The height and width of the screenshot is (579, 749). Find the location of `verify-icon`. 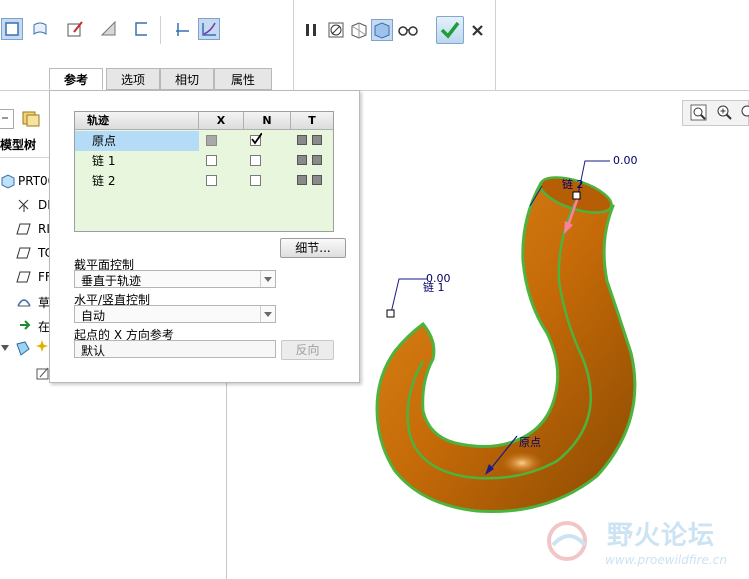

verify-icon is located at coordinates (382, 30).